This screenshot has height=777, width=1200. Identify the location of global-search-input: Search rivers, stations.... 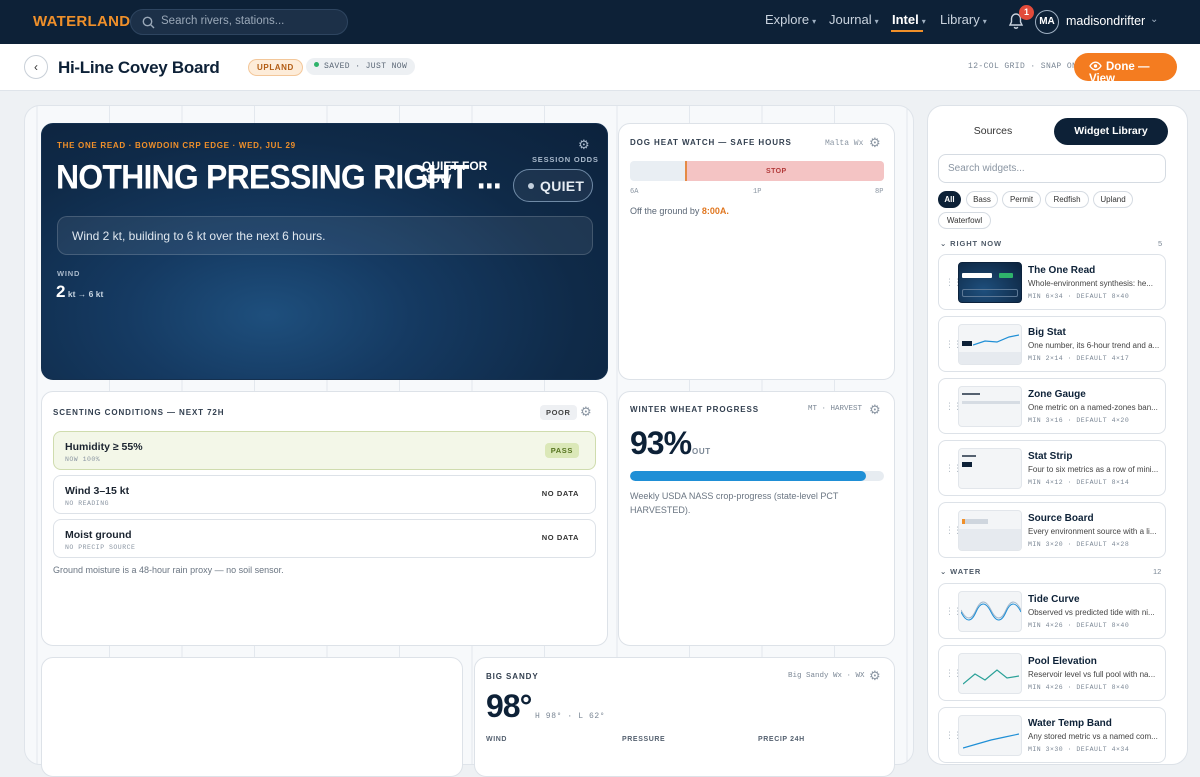
(239, 22).